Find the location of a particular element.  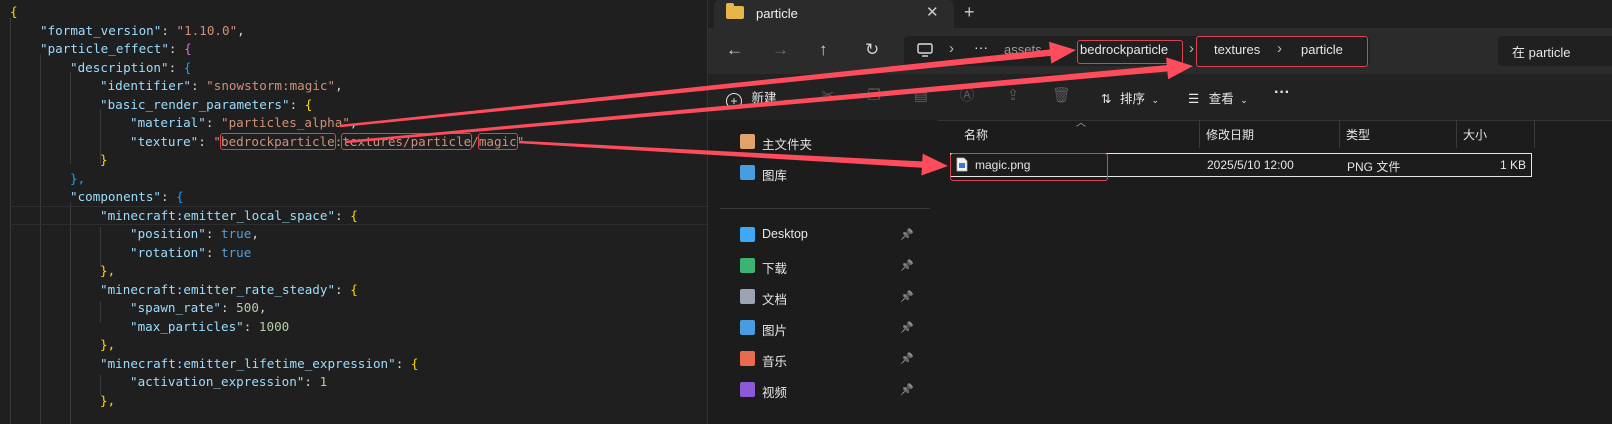

arrow-to-textures-particle is located at coordinates (768, 100).